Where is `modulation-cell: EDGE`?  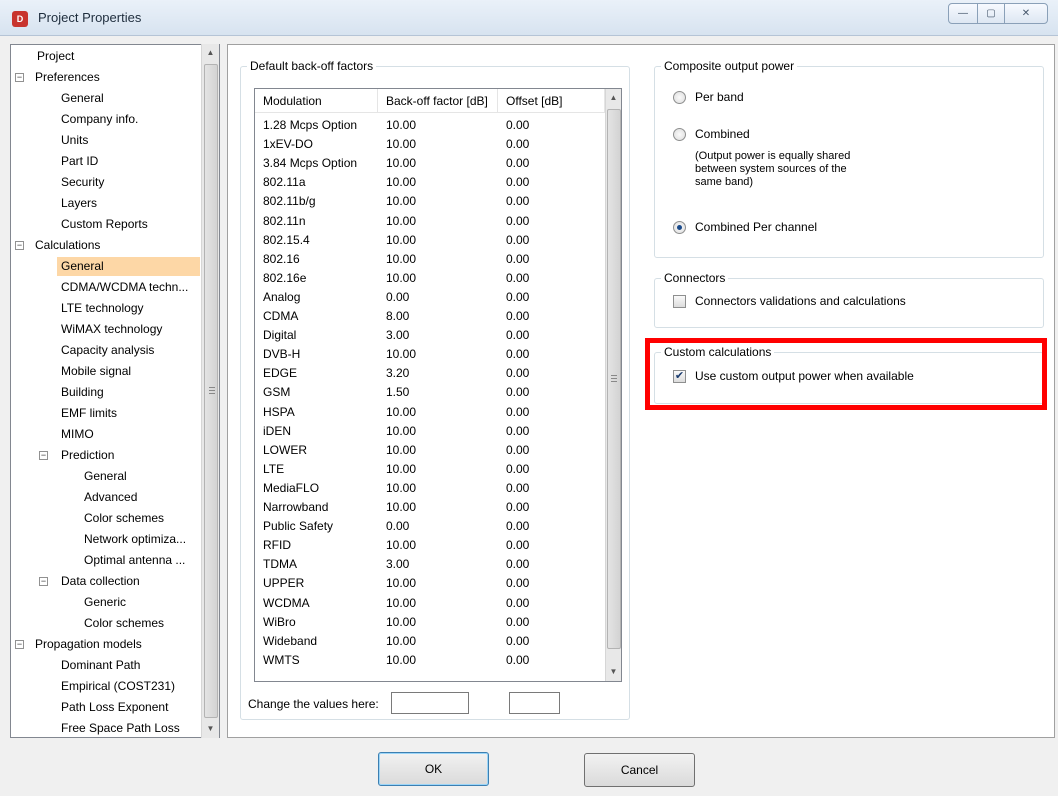
modulation-cell: EDGE is located at coordinates (316, 373).